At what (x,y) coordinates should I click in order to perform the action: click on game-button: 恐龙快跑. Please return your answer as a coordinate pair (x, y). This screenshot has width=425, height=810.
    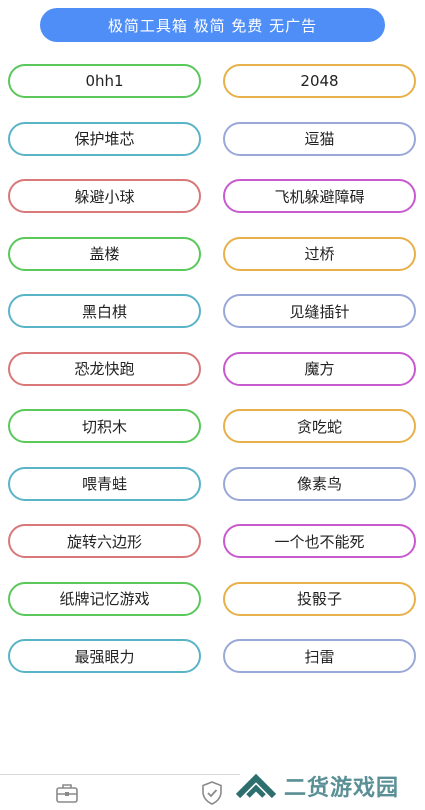
    Looking at the image, I should click on (104, 368).